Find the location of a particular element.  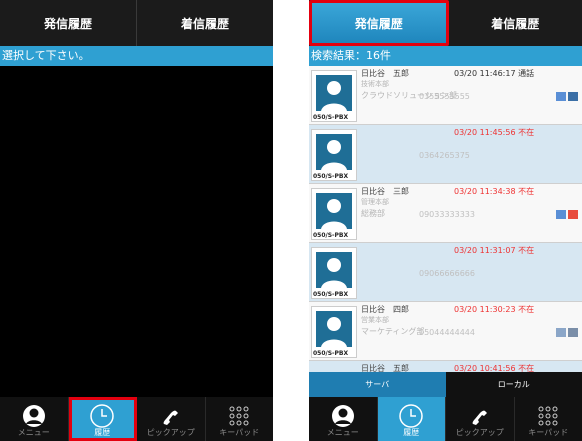

call-time: 03/20 11:46:17 通話 is located at coordinates (494, 73).